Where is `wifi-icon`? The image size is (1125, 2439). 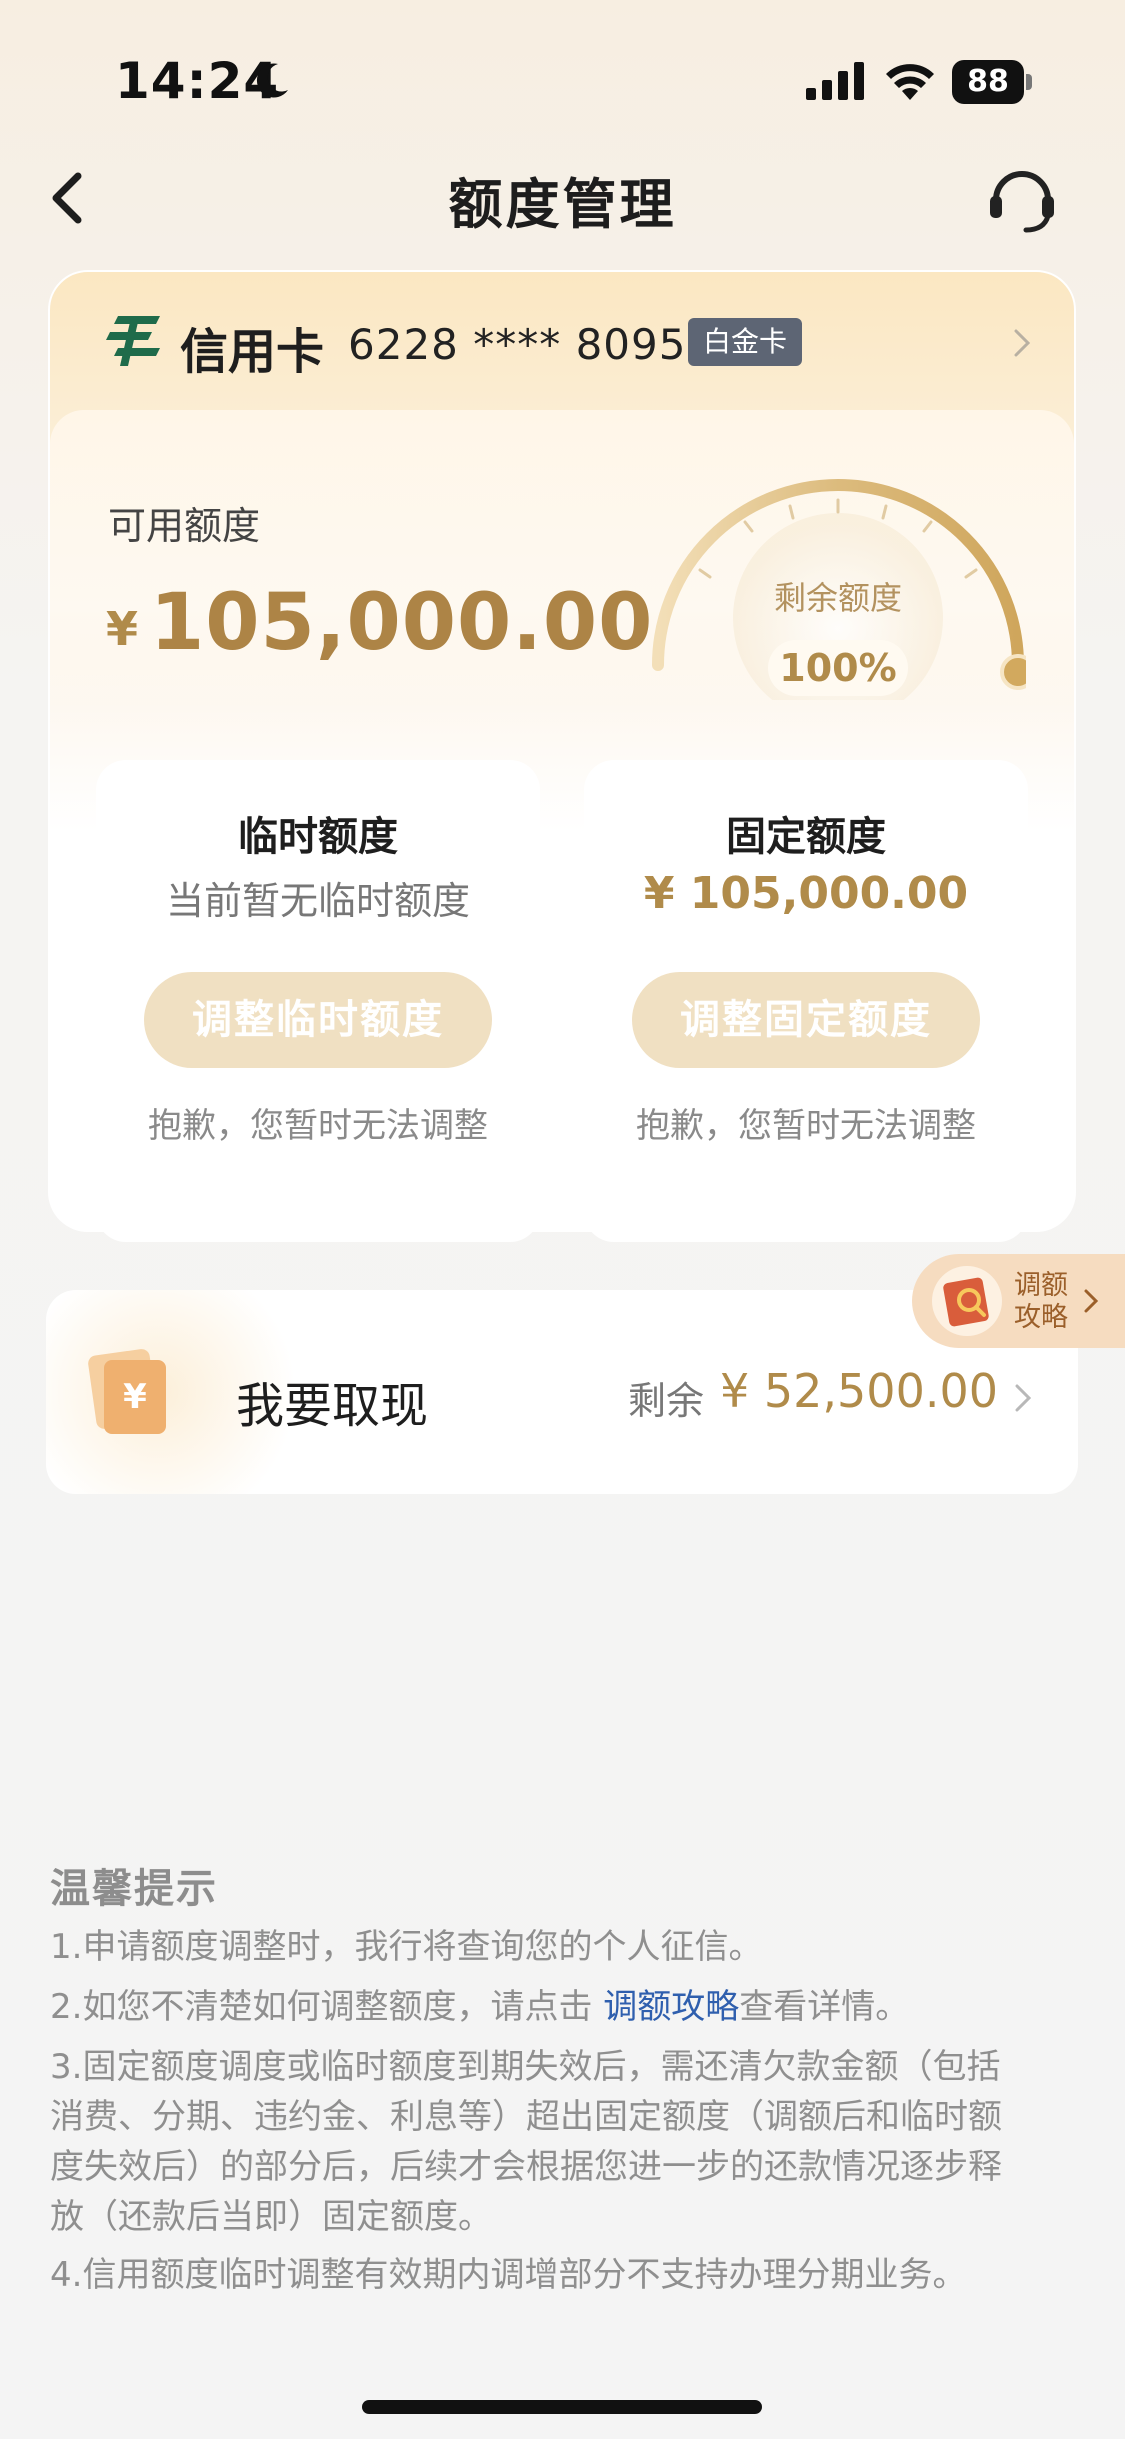 wifi-icon is located at coordinates (910, 82).